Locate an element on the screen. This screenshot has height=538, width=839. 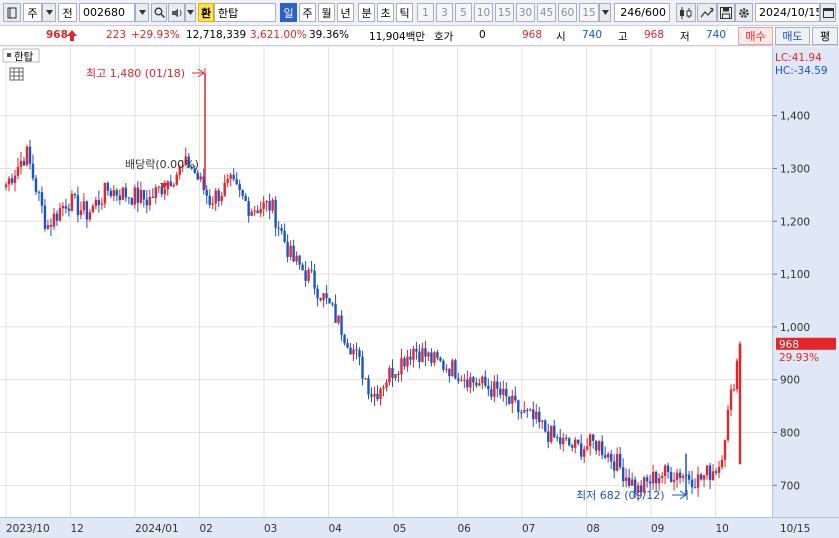
search-icon is located at coordinates (159, 12).